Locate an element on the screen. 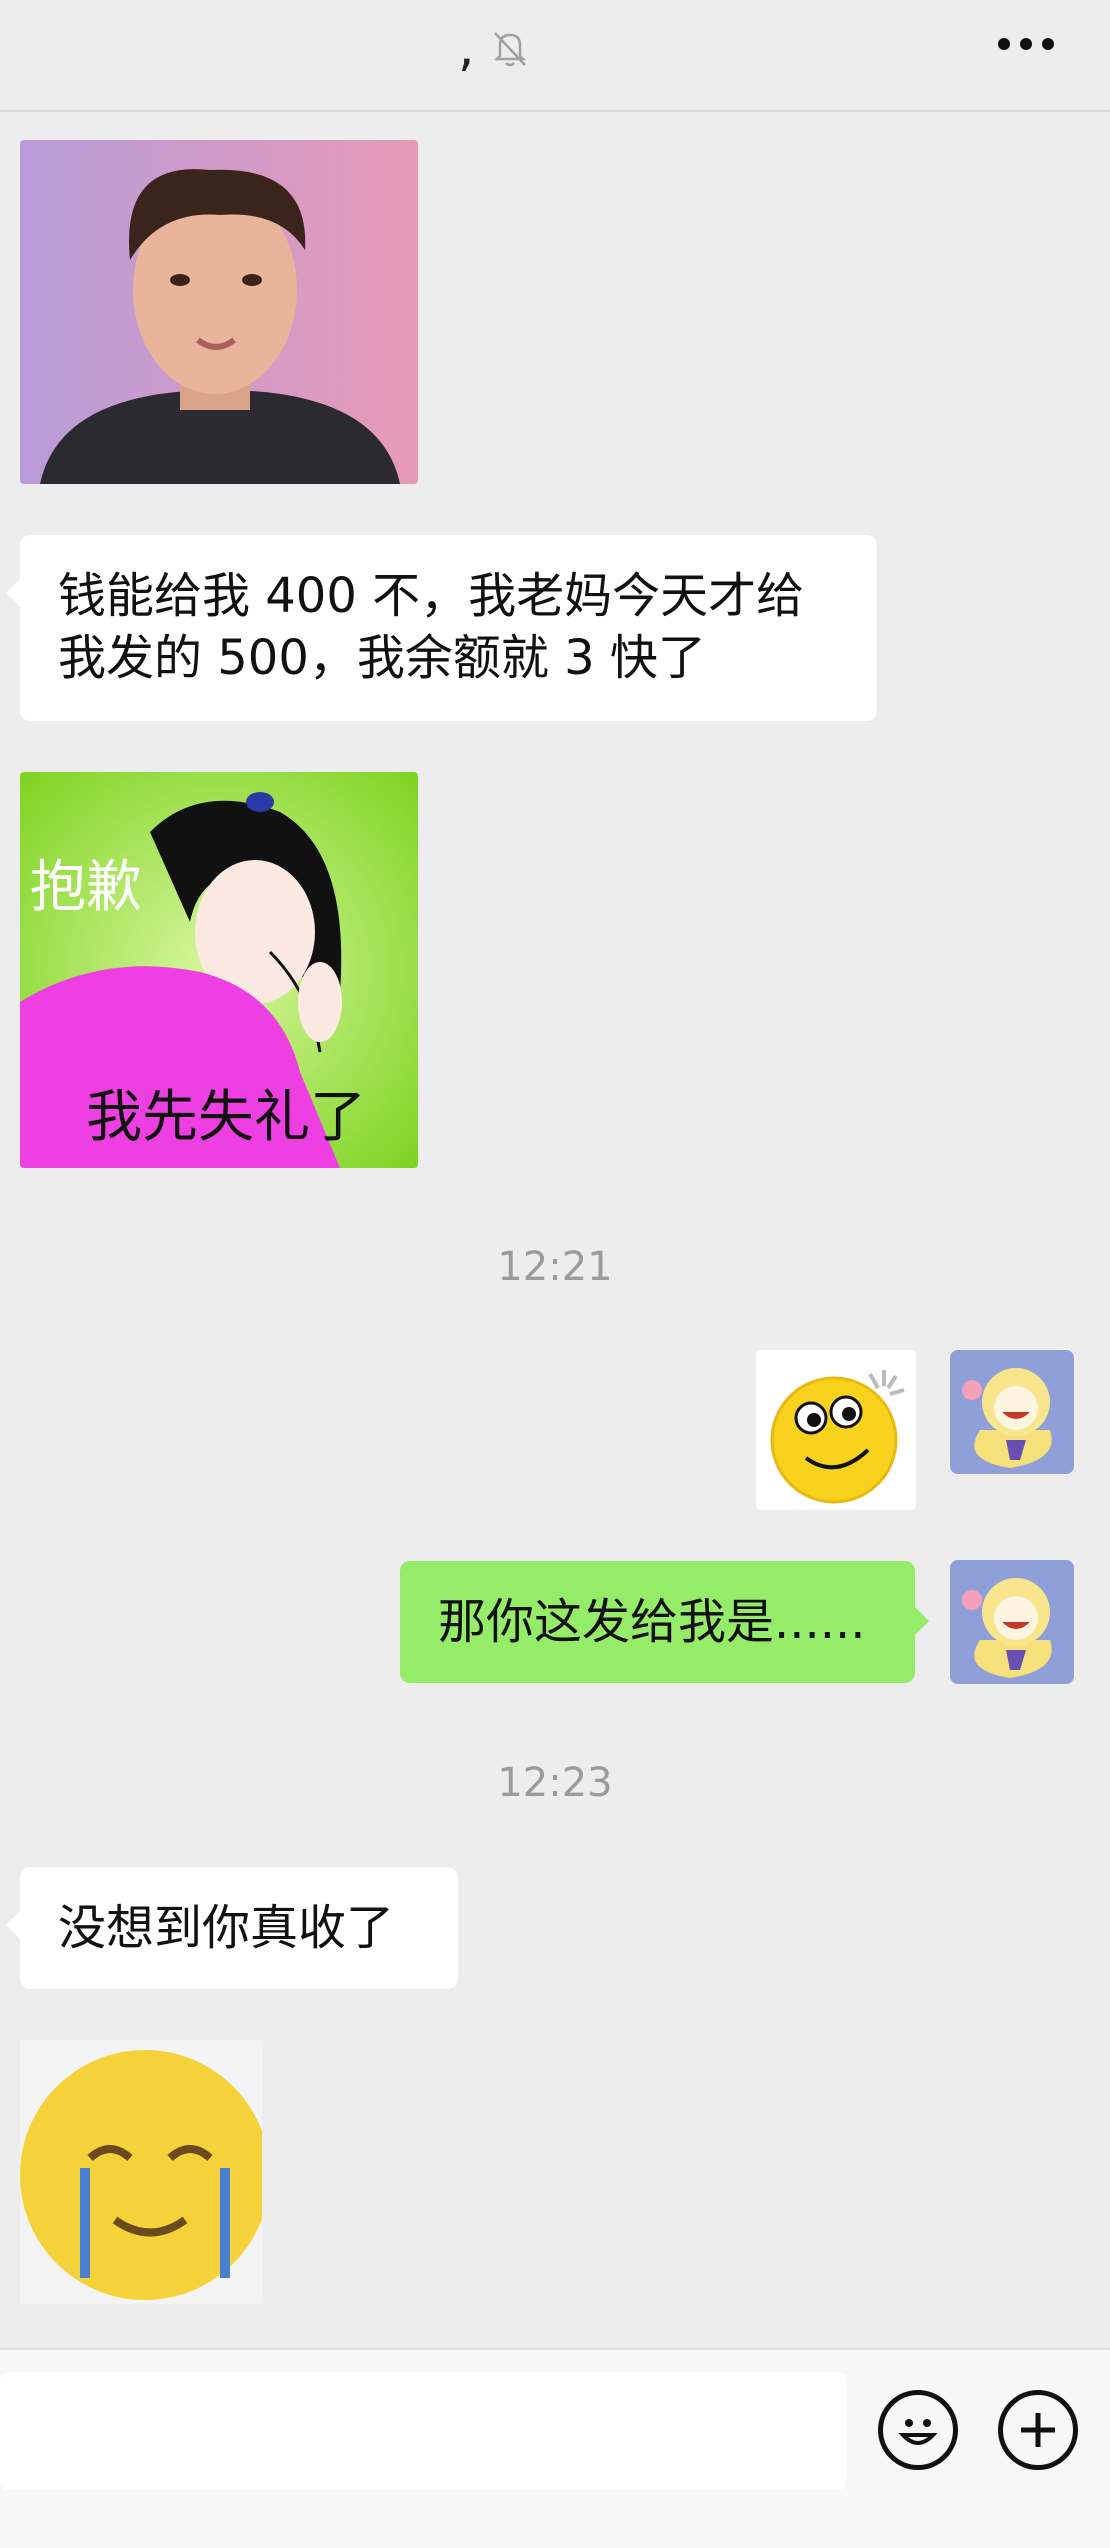 The image size is (1110, 2548). bell-slash-icon is located at coordinates (510, 49).